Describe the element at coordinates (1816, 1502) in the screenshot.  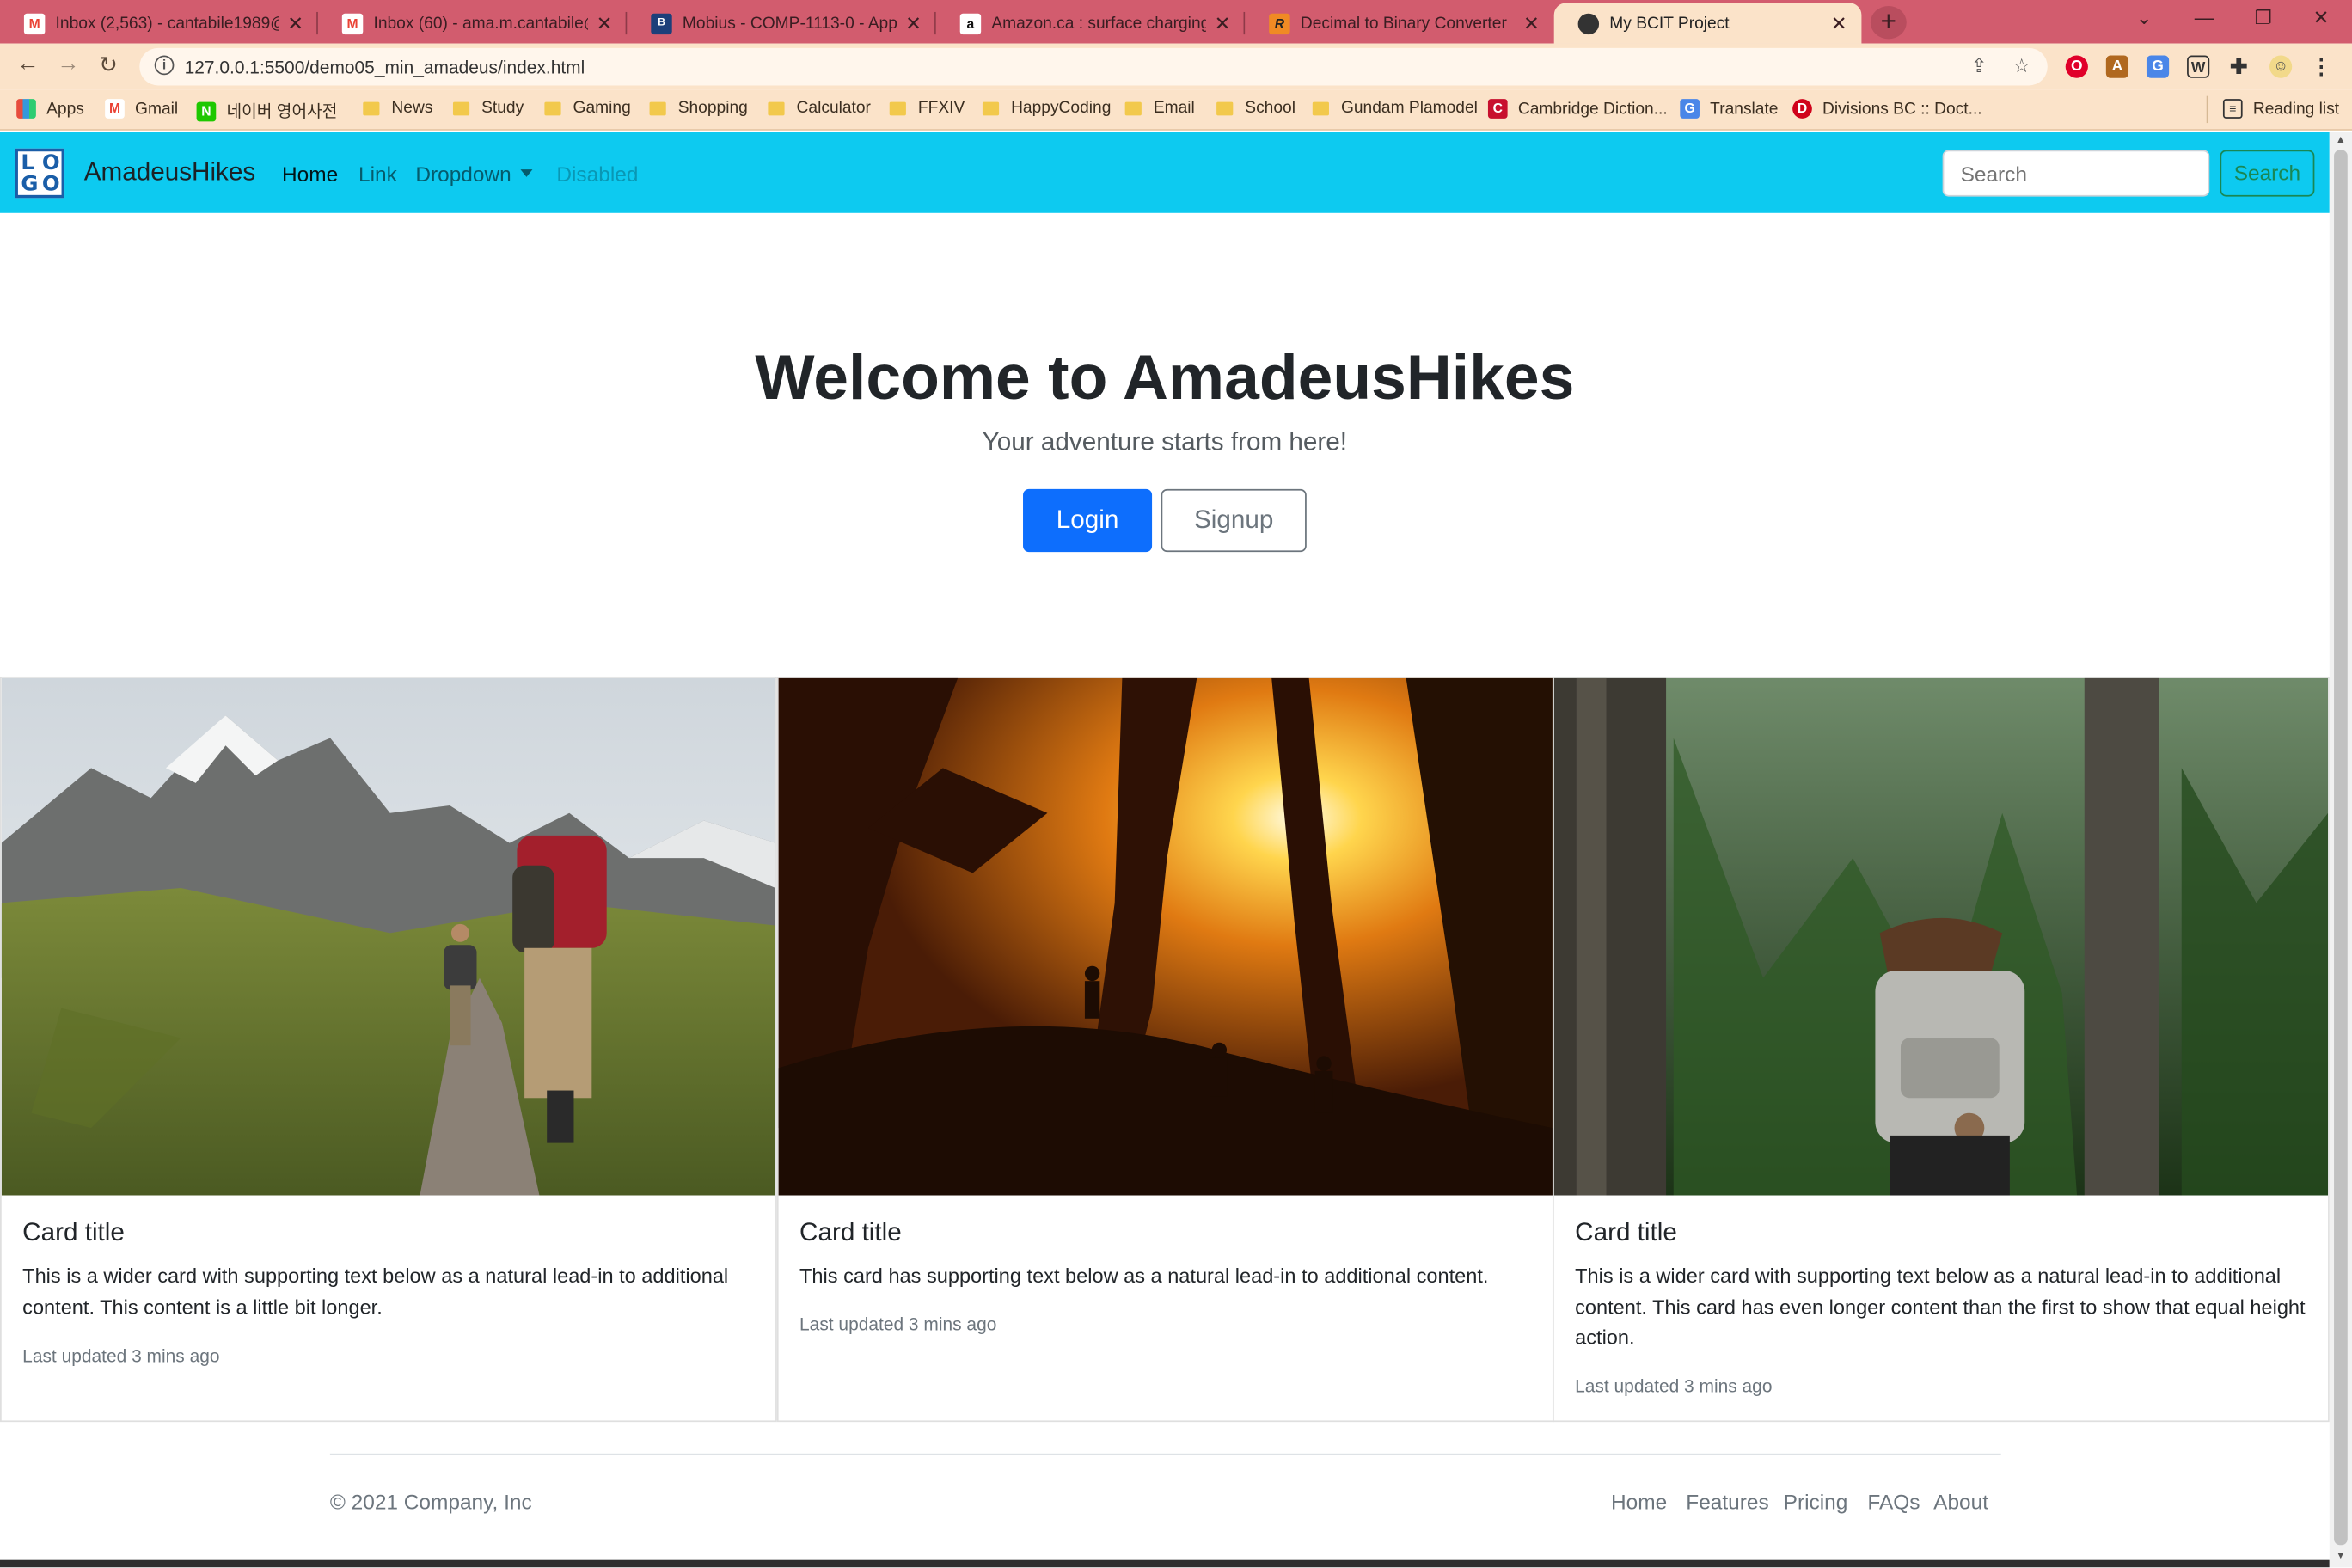
I see `footer-link-pricing: Pricing` at that location.